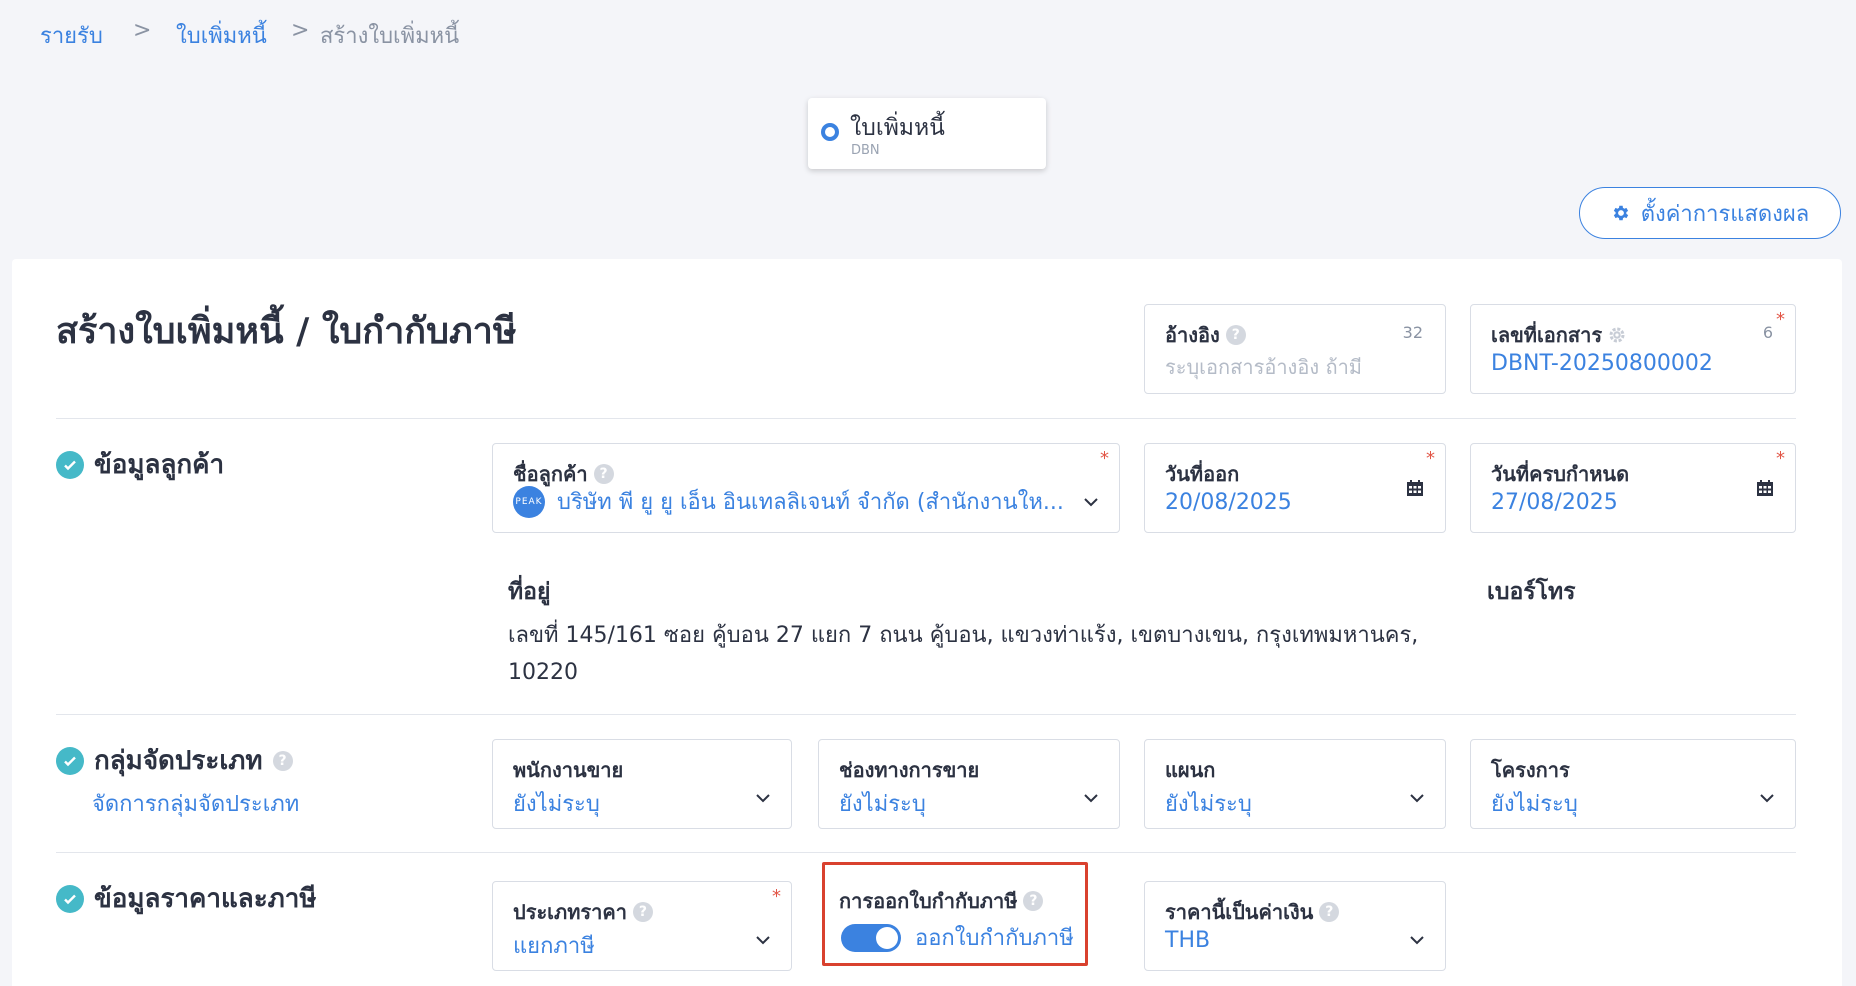 The image size is (1856, 986). Describe the element at coordinates (1560, 474) in the screenshot. I see `due-date-label: วันที่ครบกำหนด` at that location.